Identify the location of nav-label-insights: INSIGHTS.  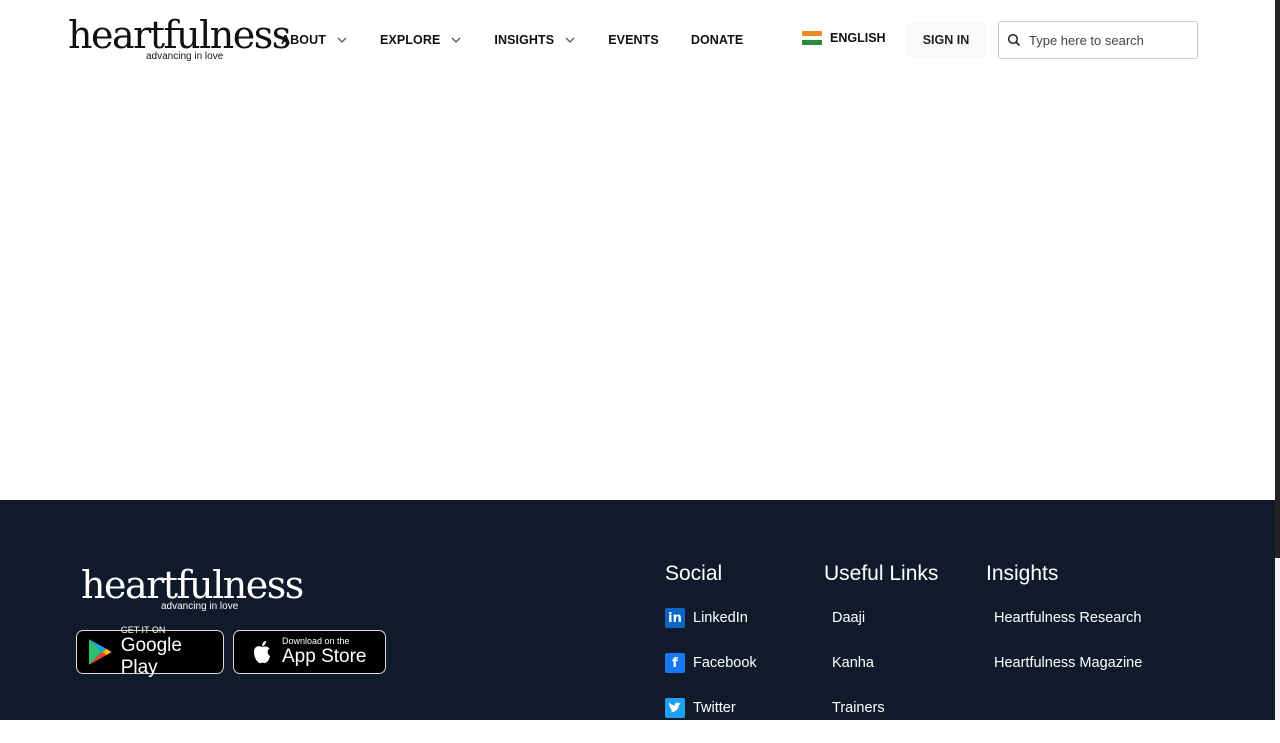
(524, 40).